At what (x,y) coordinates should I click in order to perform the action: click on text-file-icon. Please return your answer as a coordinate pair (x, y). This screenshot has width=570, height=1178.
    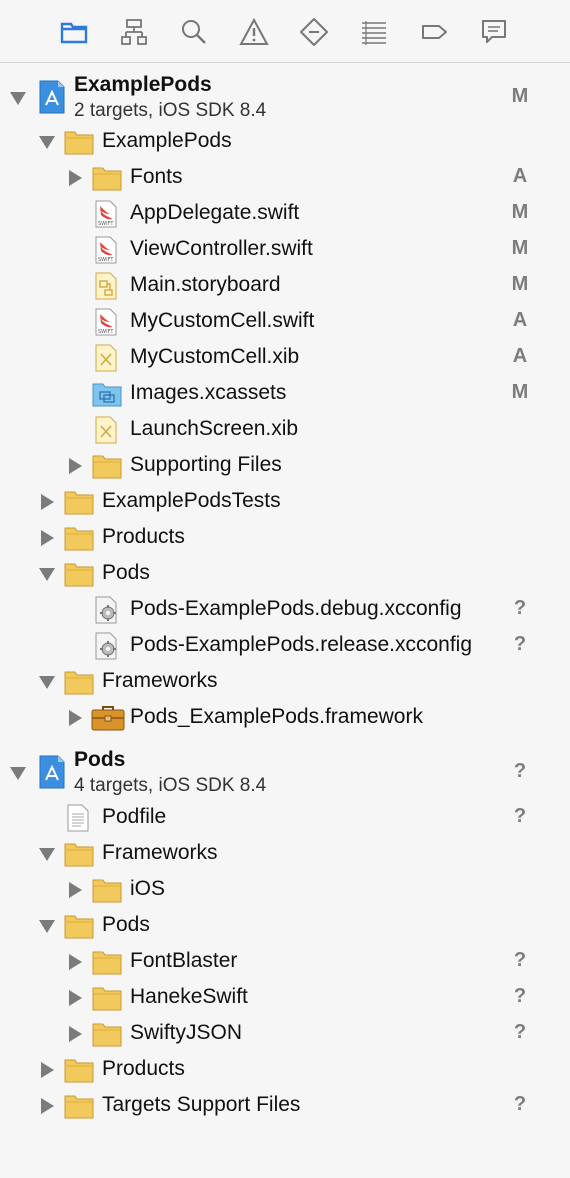
    Looking at the image, I should click on (78, 818).